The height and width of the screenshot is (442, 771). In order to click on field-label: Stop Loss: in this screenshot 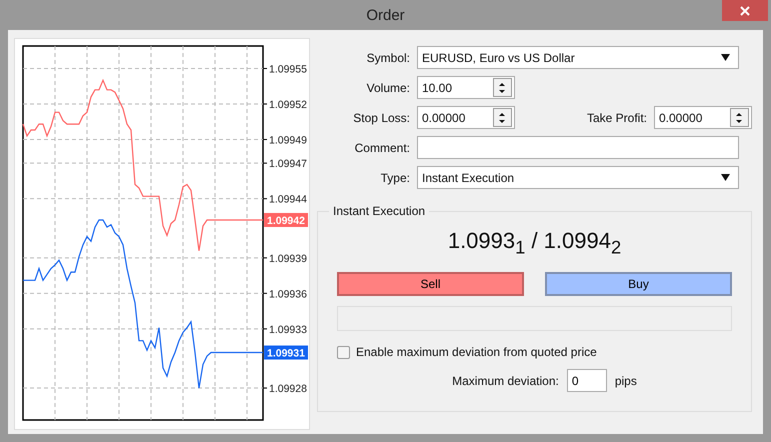, I will do `click(381, 117)`.